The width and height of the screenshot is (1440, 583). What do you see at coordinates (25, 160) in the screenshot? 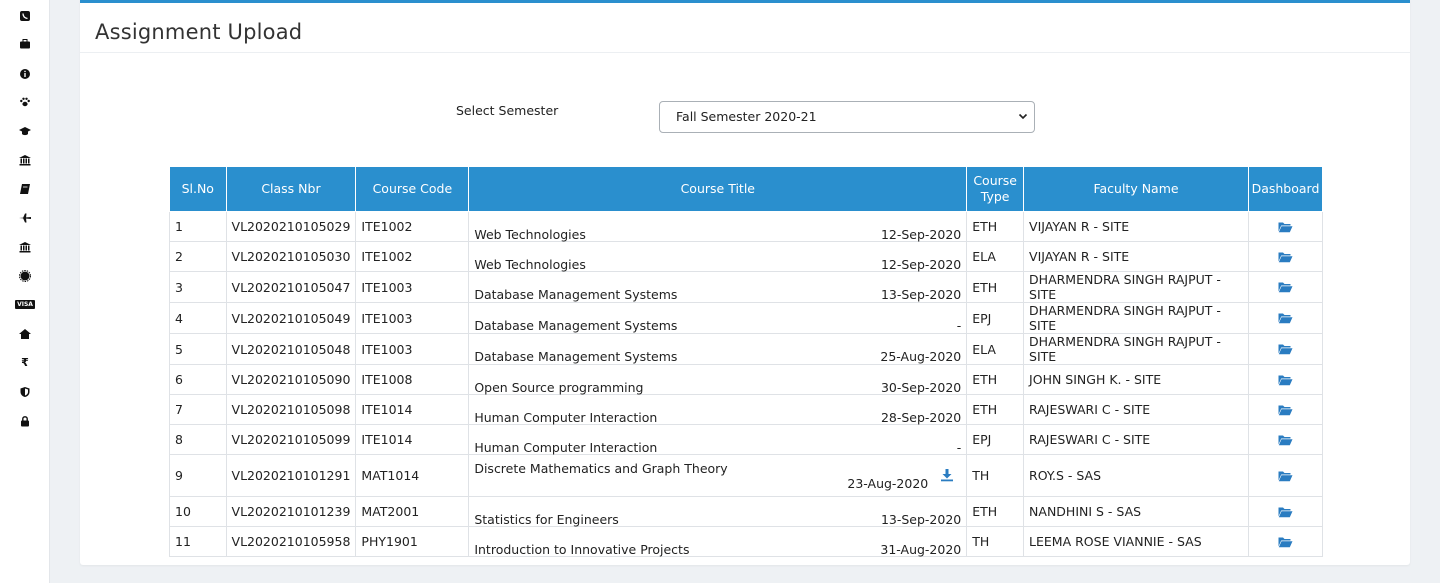
I see `institution-icon` at bounding box center [25, 160].